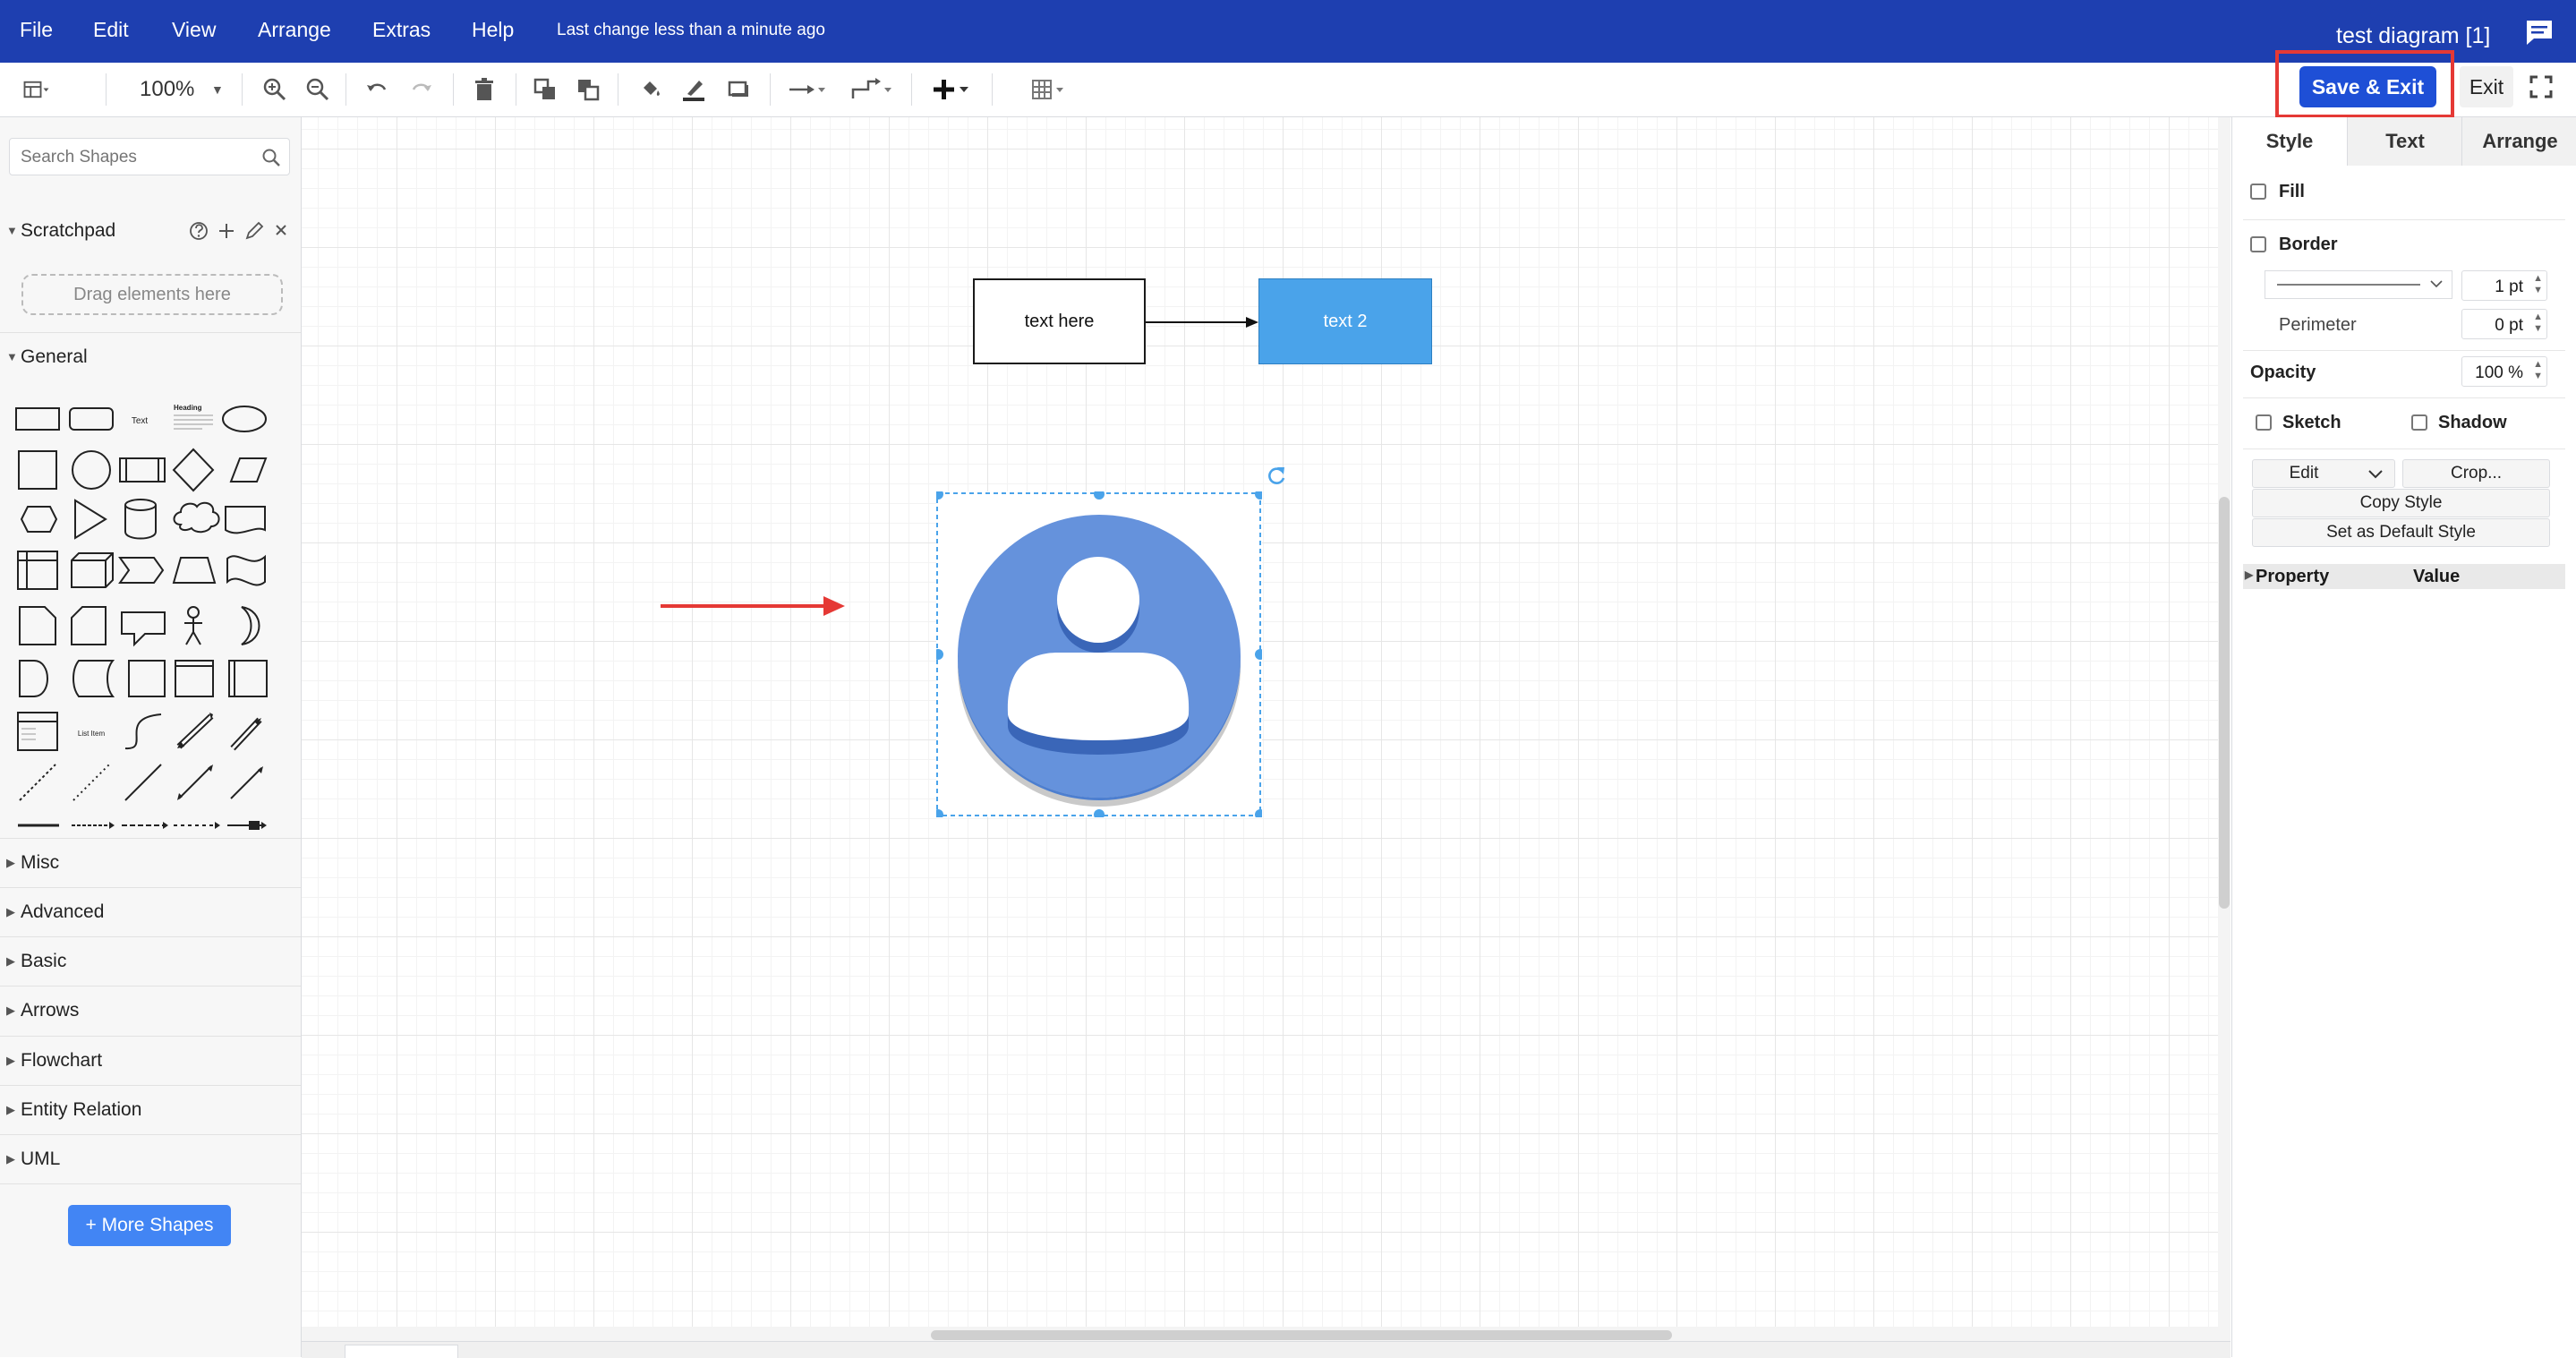 The height and width of the screenshot is (1358, 2576). What do you see at coordinates (137, 157) in the screenshot?
I see `search-shapes-input` at bounding box center [137, 157].